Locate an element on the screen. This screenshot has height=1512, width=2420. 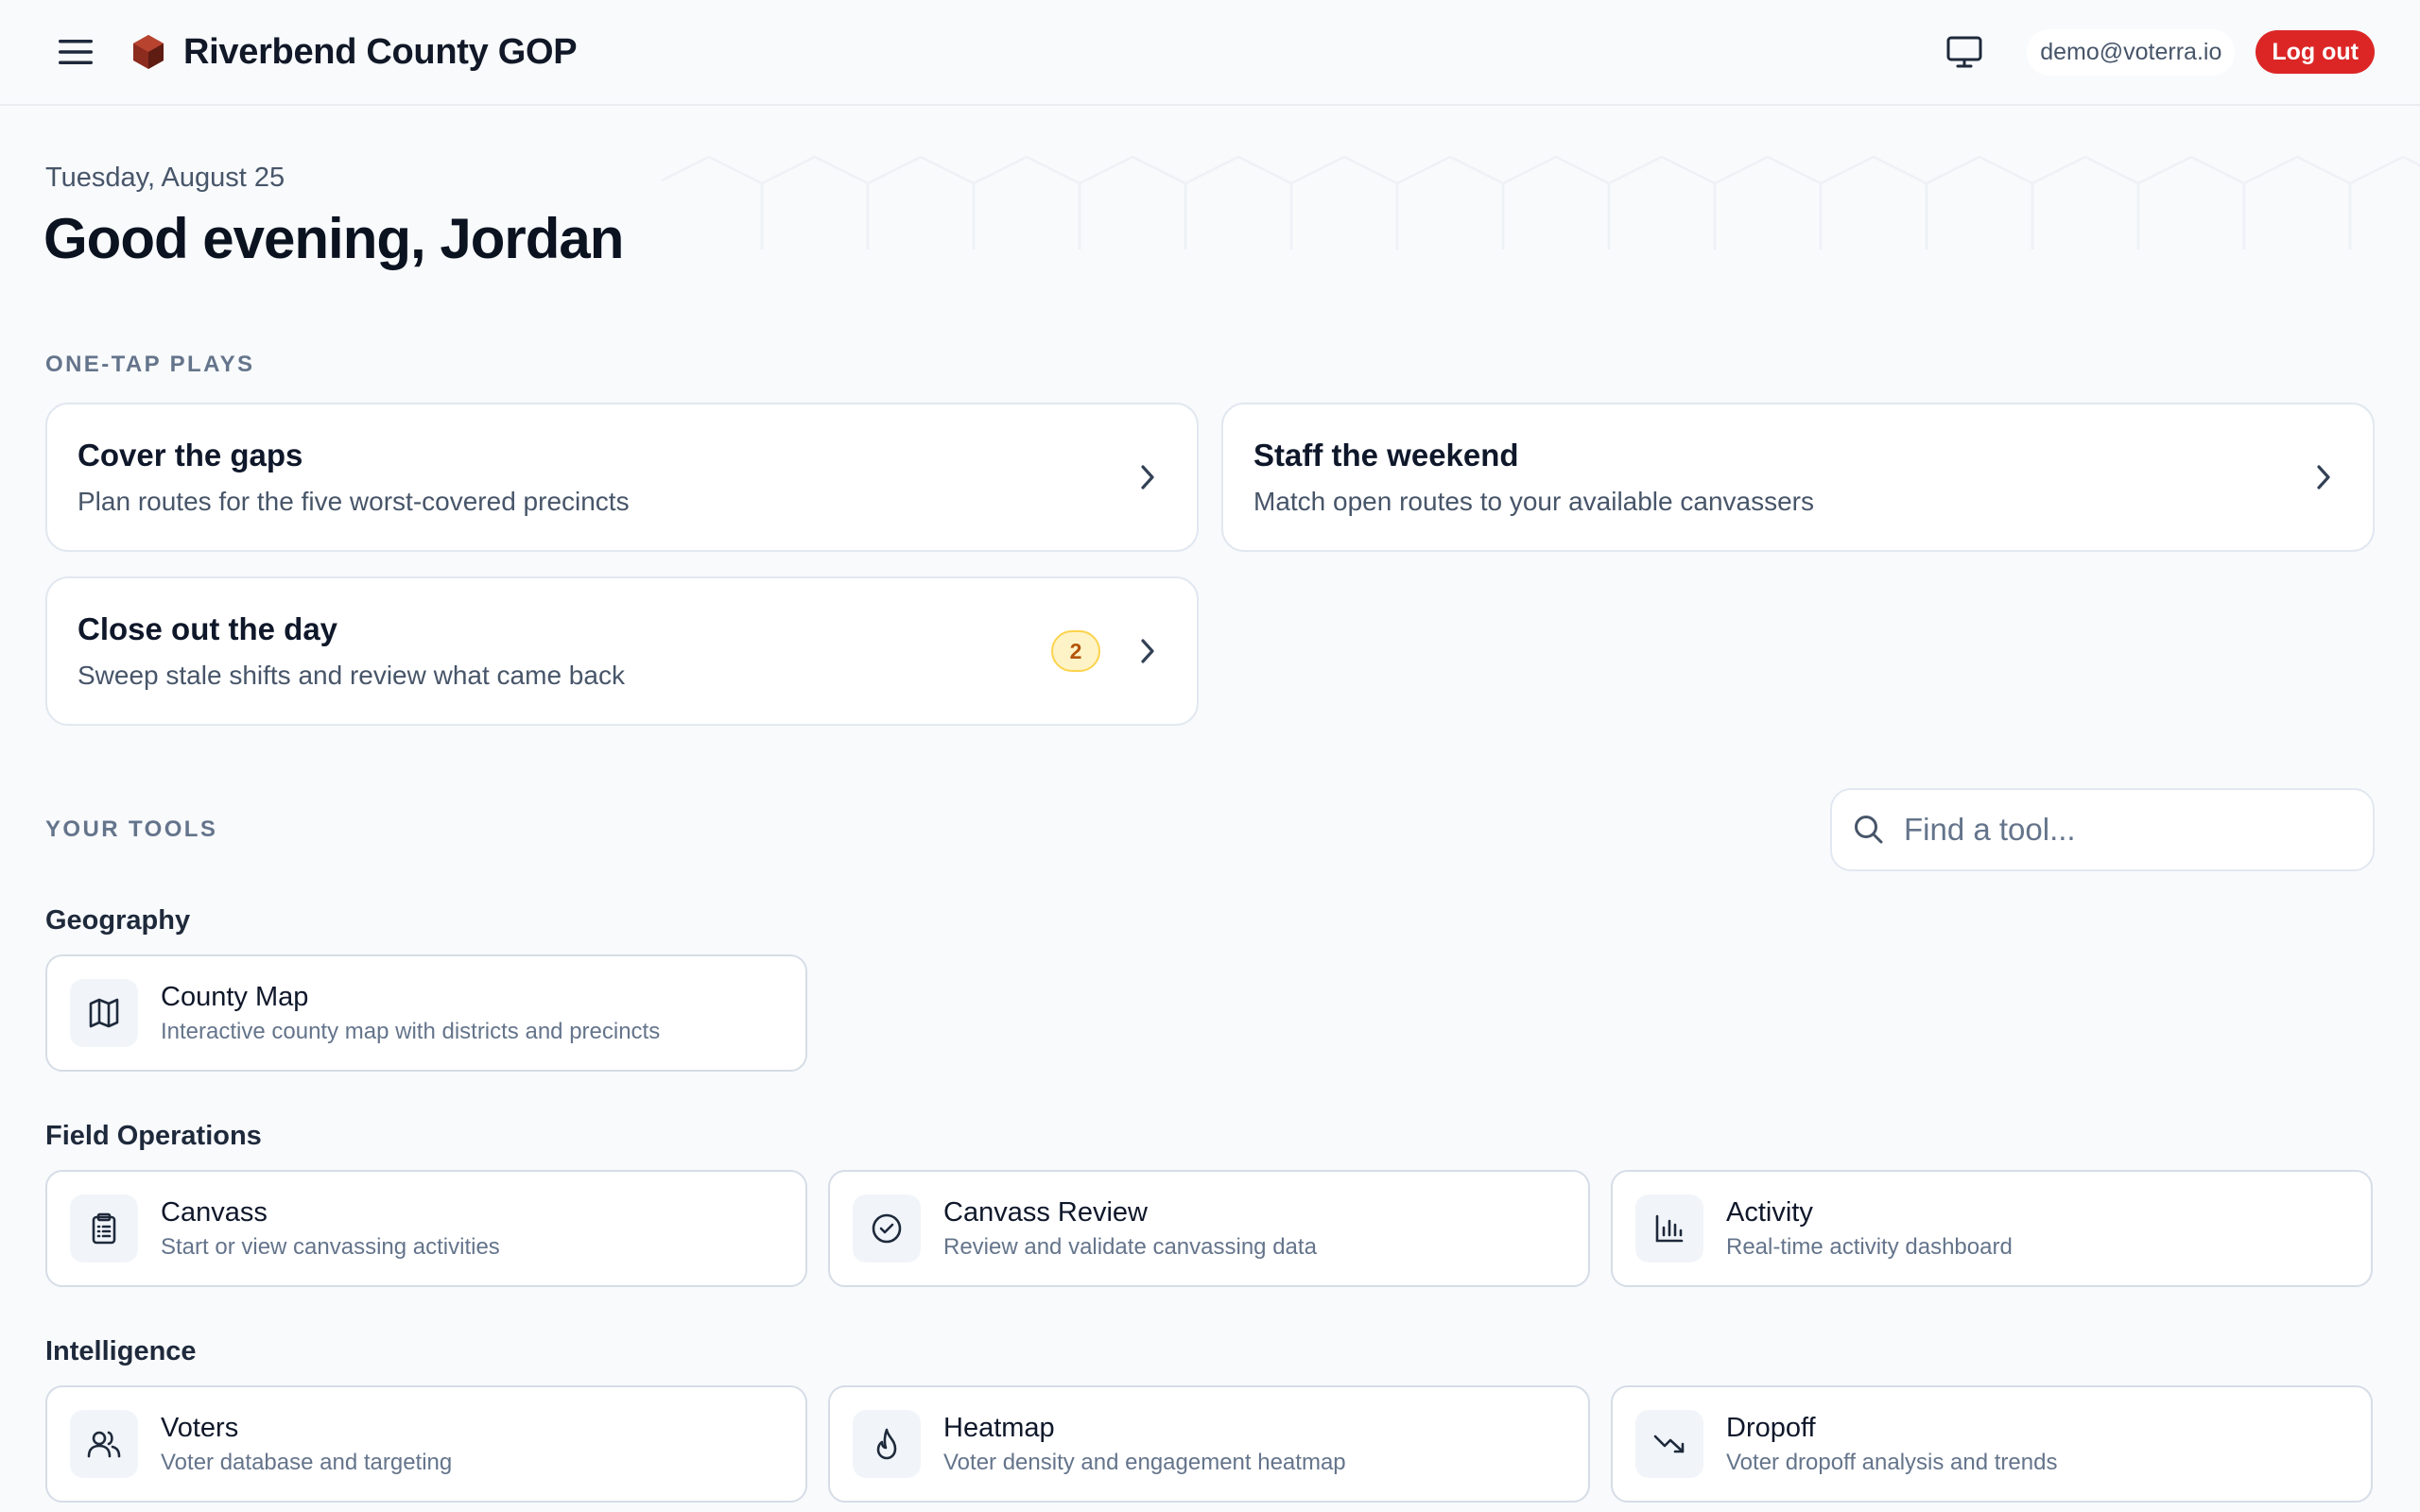
search-icon is located at coordinates (1869, 830).